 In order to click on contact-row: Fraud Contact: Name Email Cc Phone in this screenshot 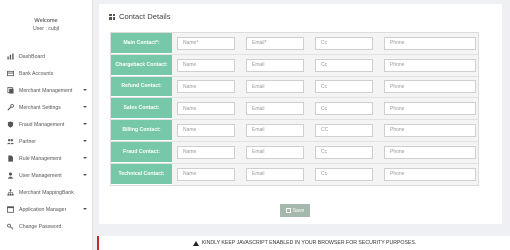, I will do `click(294, 152)`.